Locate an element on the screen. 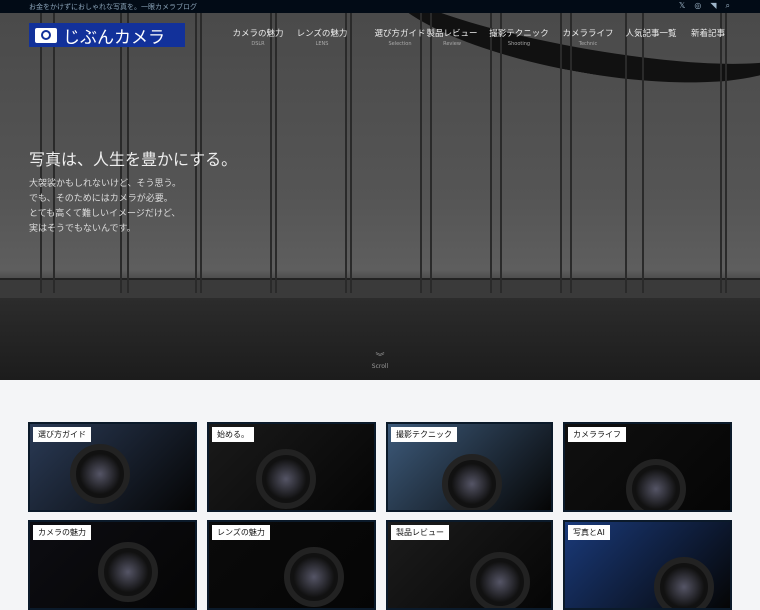  x-icon: 𝕏 is located at coordinates (682, 6).